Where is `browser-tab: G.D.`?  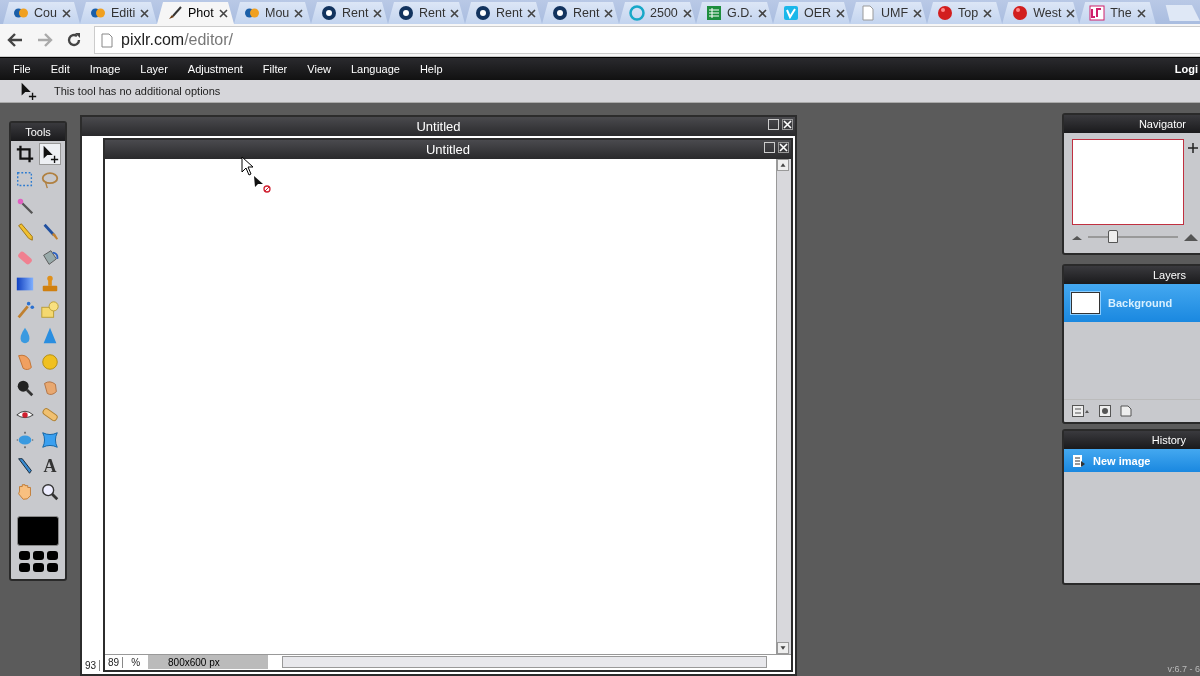 browser-tab: G.D. is located at coordinates (734, 13).